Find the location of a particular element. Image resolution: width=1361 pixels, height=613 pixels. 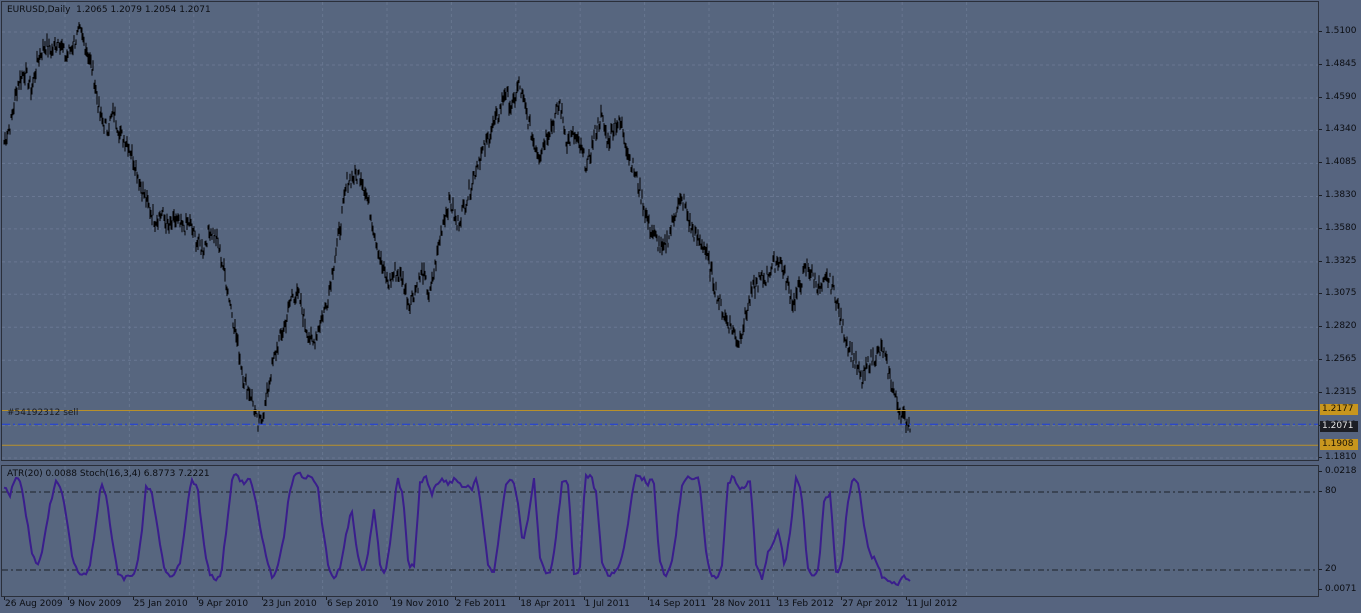

indicator-level-20: 20 is located at coordinates (1331, 569).